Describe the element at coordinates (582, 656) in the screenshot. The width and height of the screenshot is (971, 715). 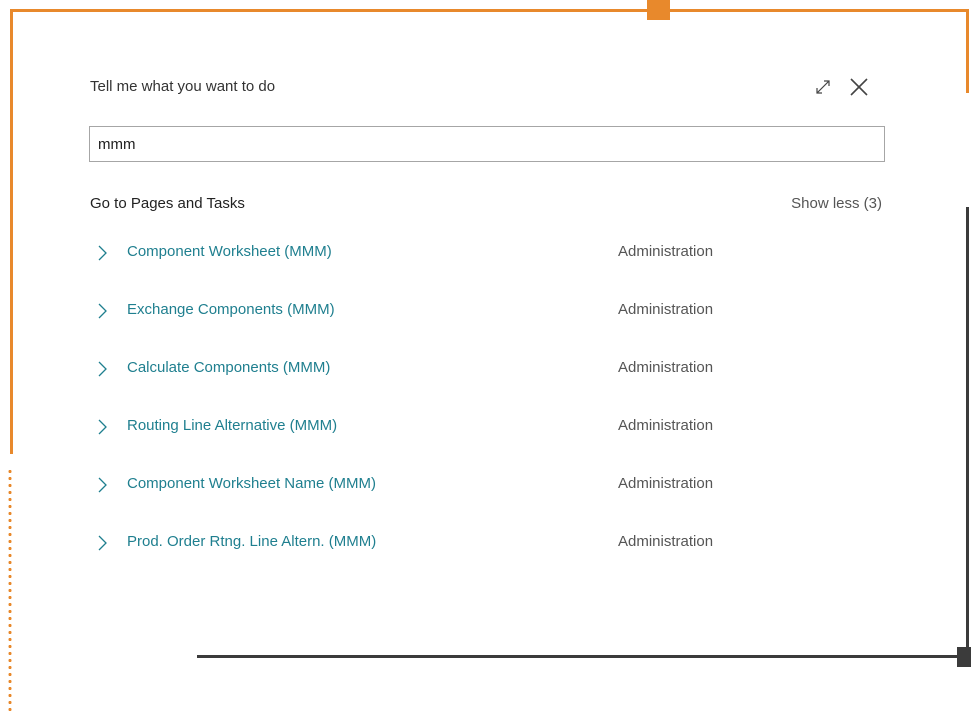
I see `decorative-bottom-line` at that location.